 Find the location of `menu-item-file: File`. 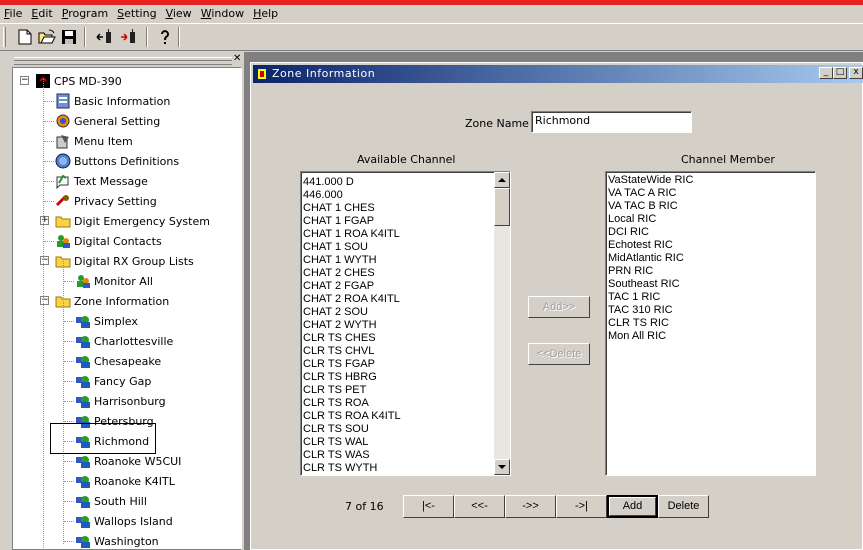

menu-item-file: File is located at coordinates (13, 14).